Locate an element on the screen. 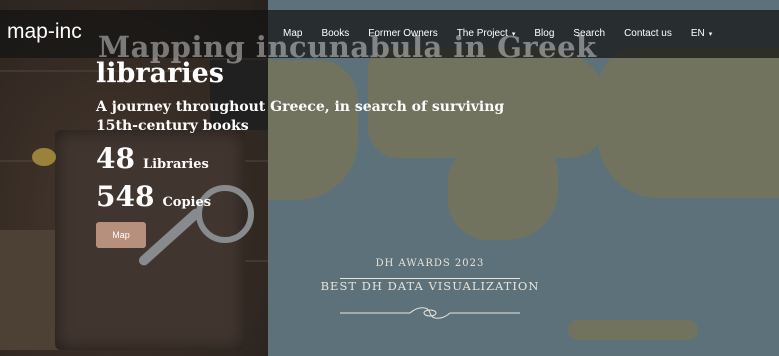 This screenshot has height=356, width=779. site-logo: map-inc is located at coordinates (44, 32).